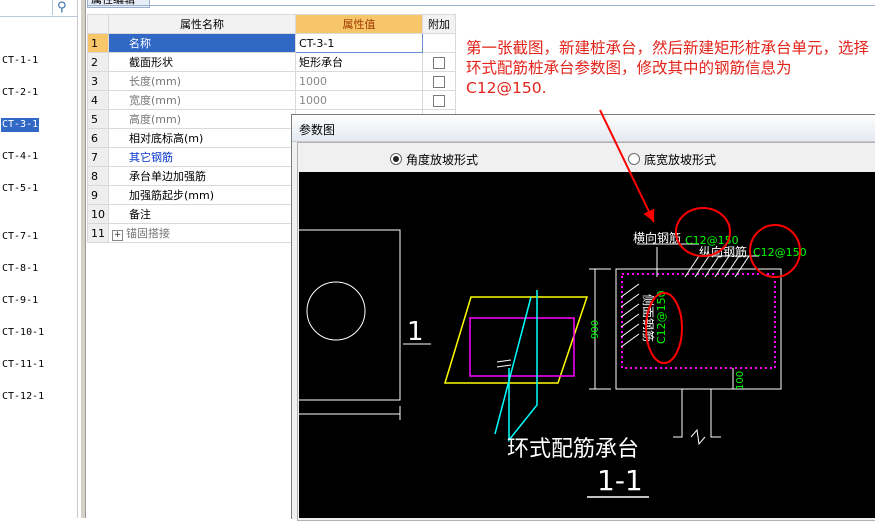  Describe the element at coordinates (396, 159) in the screenshot. I see `radio-dot-checked-icon` at that location.